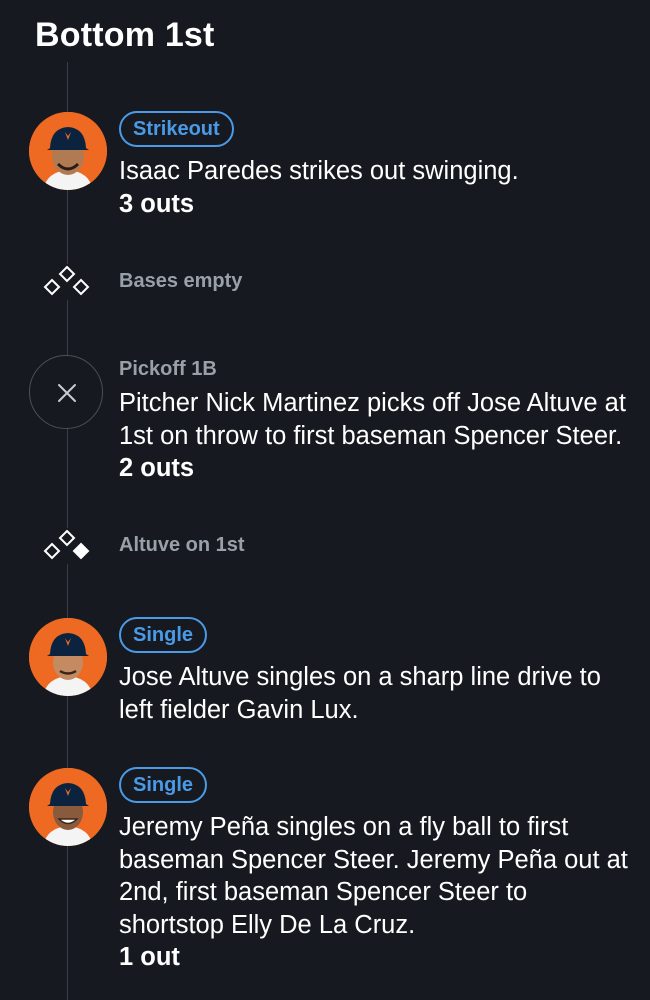 Image resolution: width=650 pixels, height=1000 pixels. I want to click on inning-title: Bottom 1st, so click(125, 35).